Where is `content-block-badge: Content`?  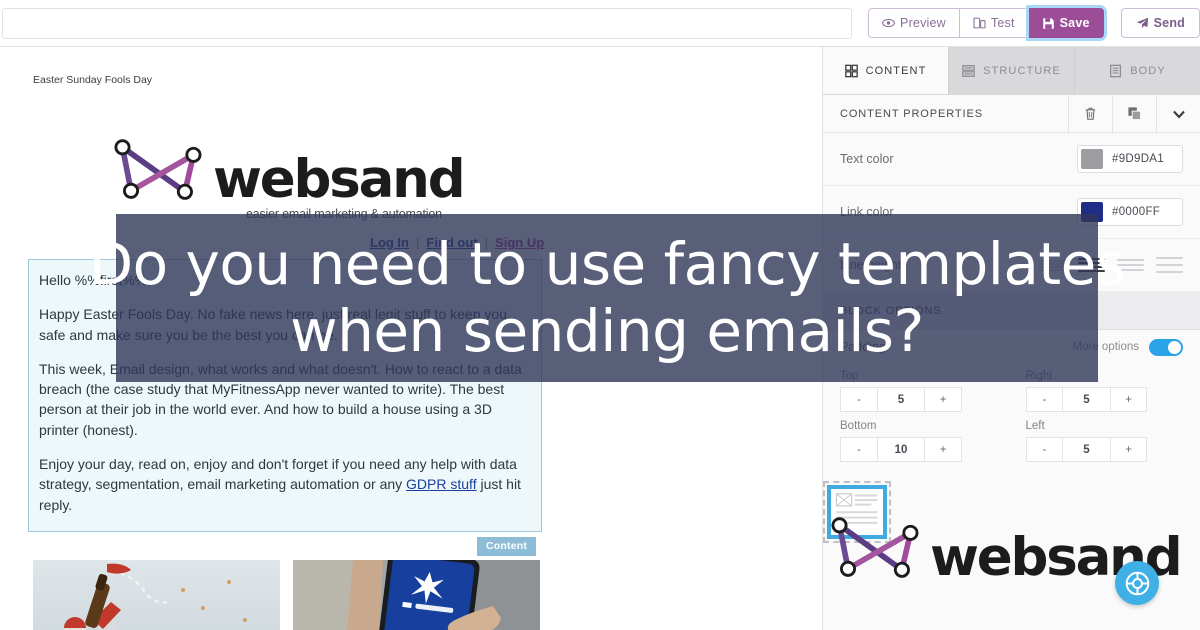
content-block-badge: Content is located at coordinates (507, 546).